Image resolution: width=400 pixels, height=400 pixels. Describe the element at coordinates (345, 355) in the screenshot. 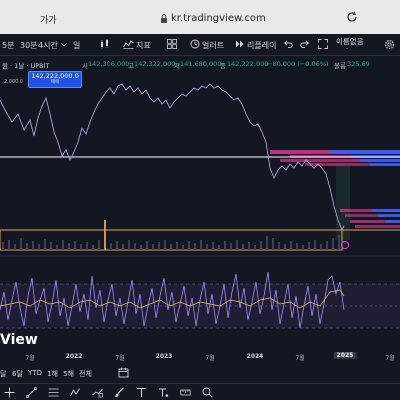

I see `time-tick-current: 2025` at that location.